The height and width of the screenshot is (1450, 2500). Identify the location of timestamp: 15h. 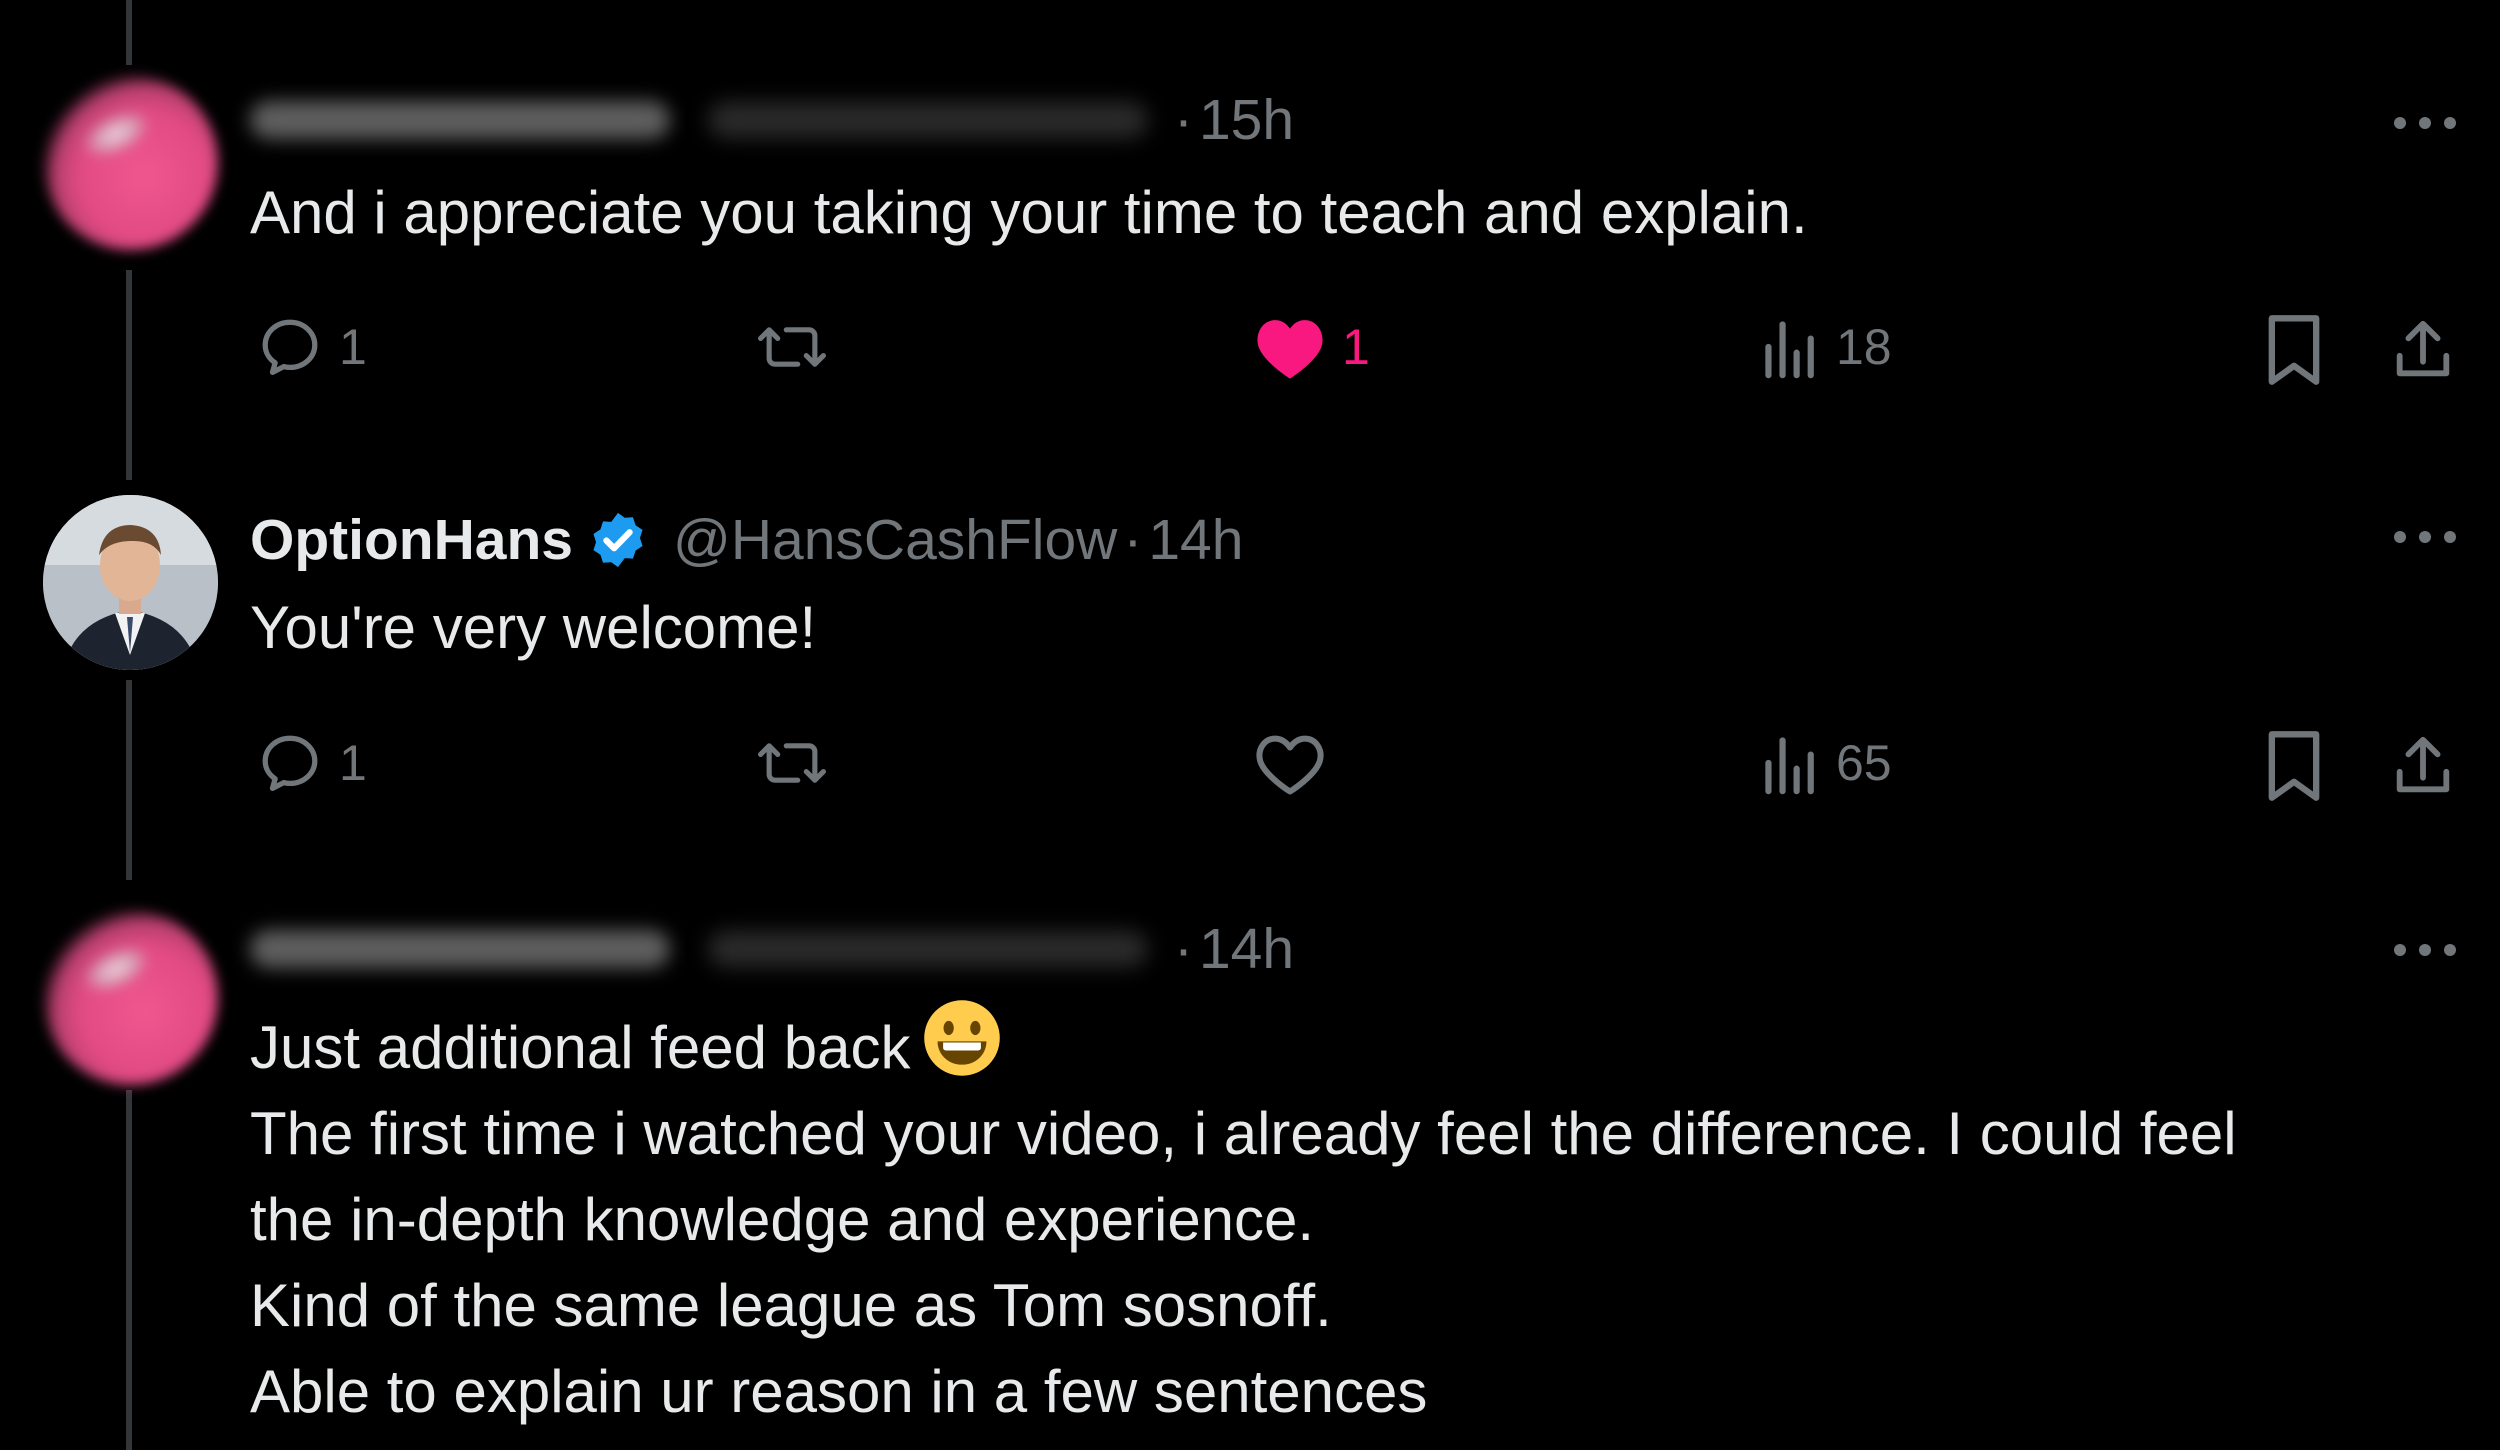
(1246, 120).